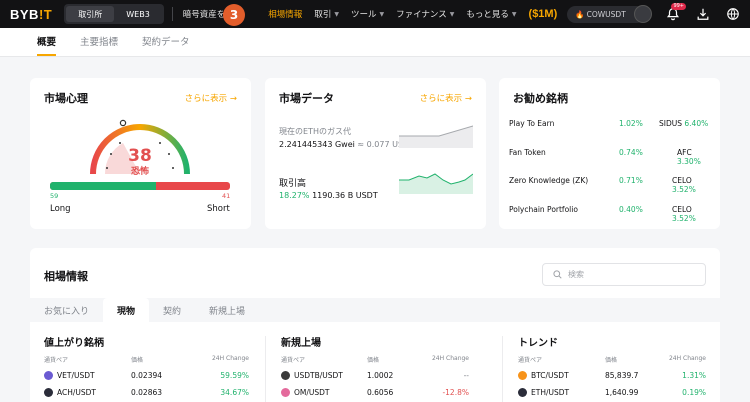  I want to click on seg-web3: WEB3, so click(138, 14).